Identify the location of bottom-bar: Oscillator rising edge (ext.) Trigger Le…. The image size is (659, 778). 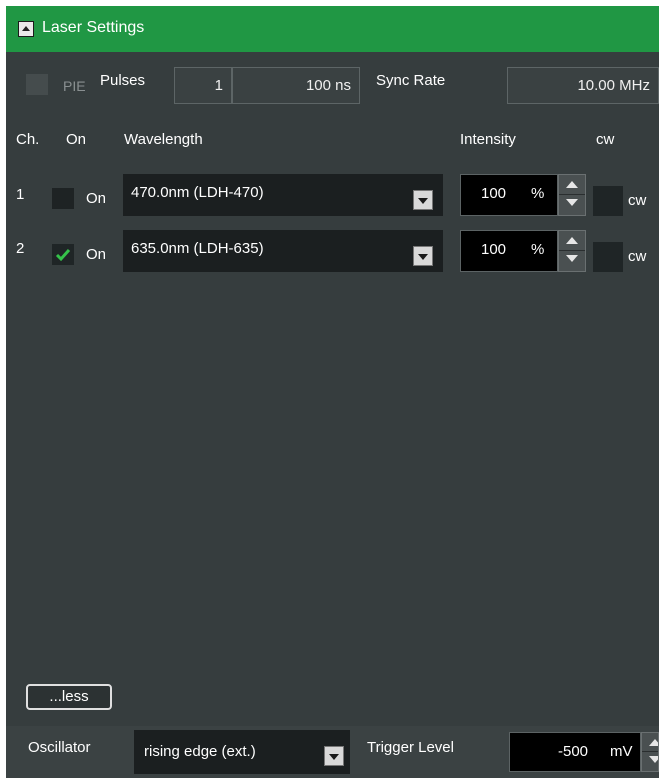
(332, 752).